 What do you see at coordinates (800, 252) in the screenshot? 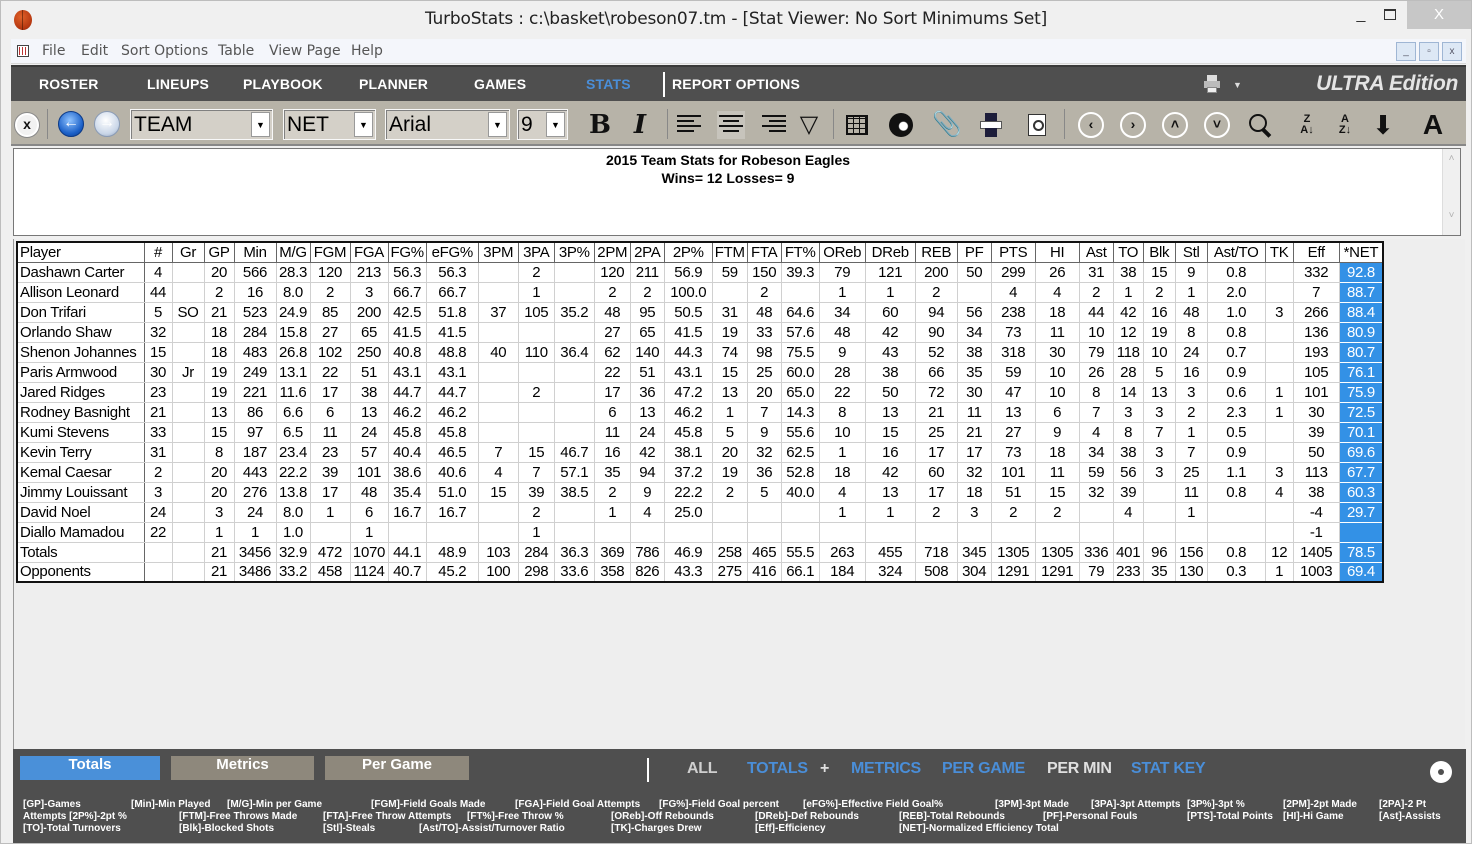
I see `column-header: FT%` at bounding box center [800, 252].